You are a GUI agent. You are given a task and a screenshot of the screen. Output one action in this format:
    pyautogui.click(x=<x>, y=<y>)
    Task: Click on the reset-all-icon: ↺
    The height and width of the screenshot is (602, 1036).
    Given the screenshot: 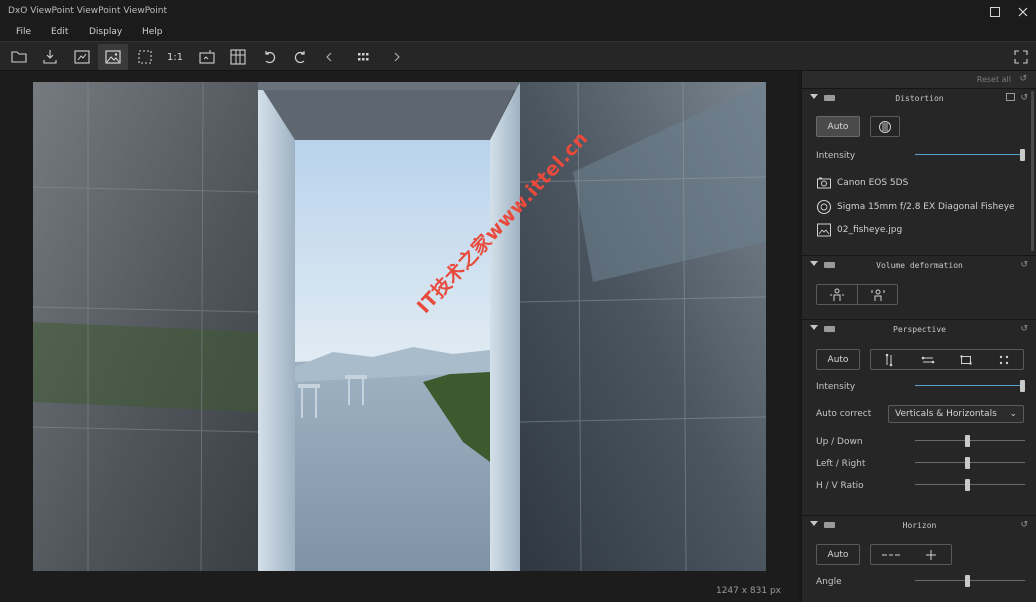 What is the action you would take?
    pyautogui.click(x=1023, y=79)
    